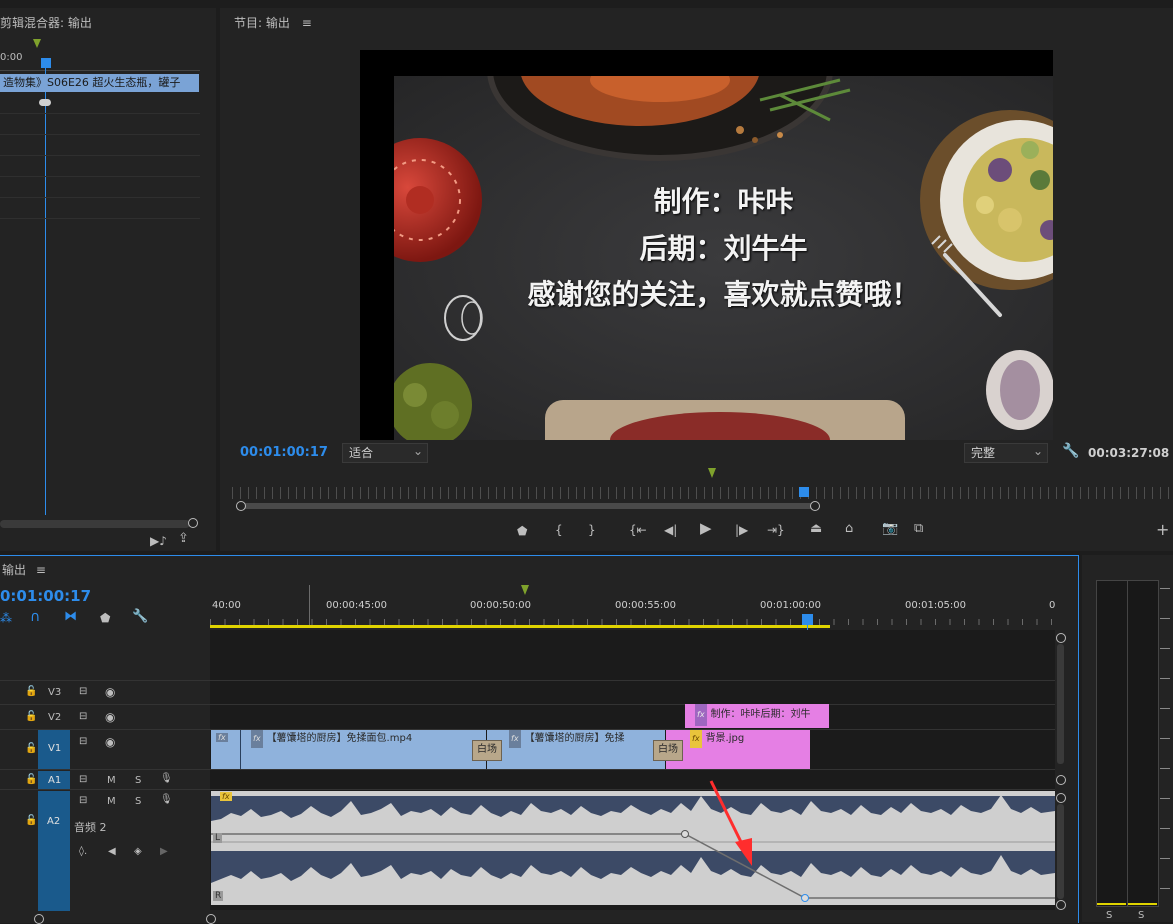 This screenshot has height=924, width=1173. Describe the element at coordinates (807, 619) in the screenshot. I see `timeline-playhead-head` at that location.